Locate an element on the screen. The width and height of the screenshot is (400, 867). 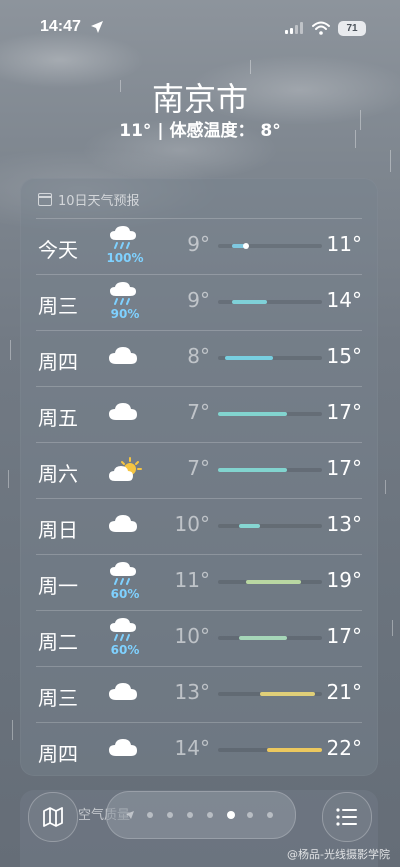
list-icon is located at coordinates (346, 817).